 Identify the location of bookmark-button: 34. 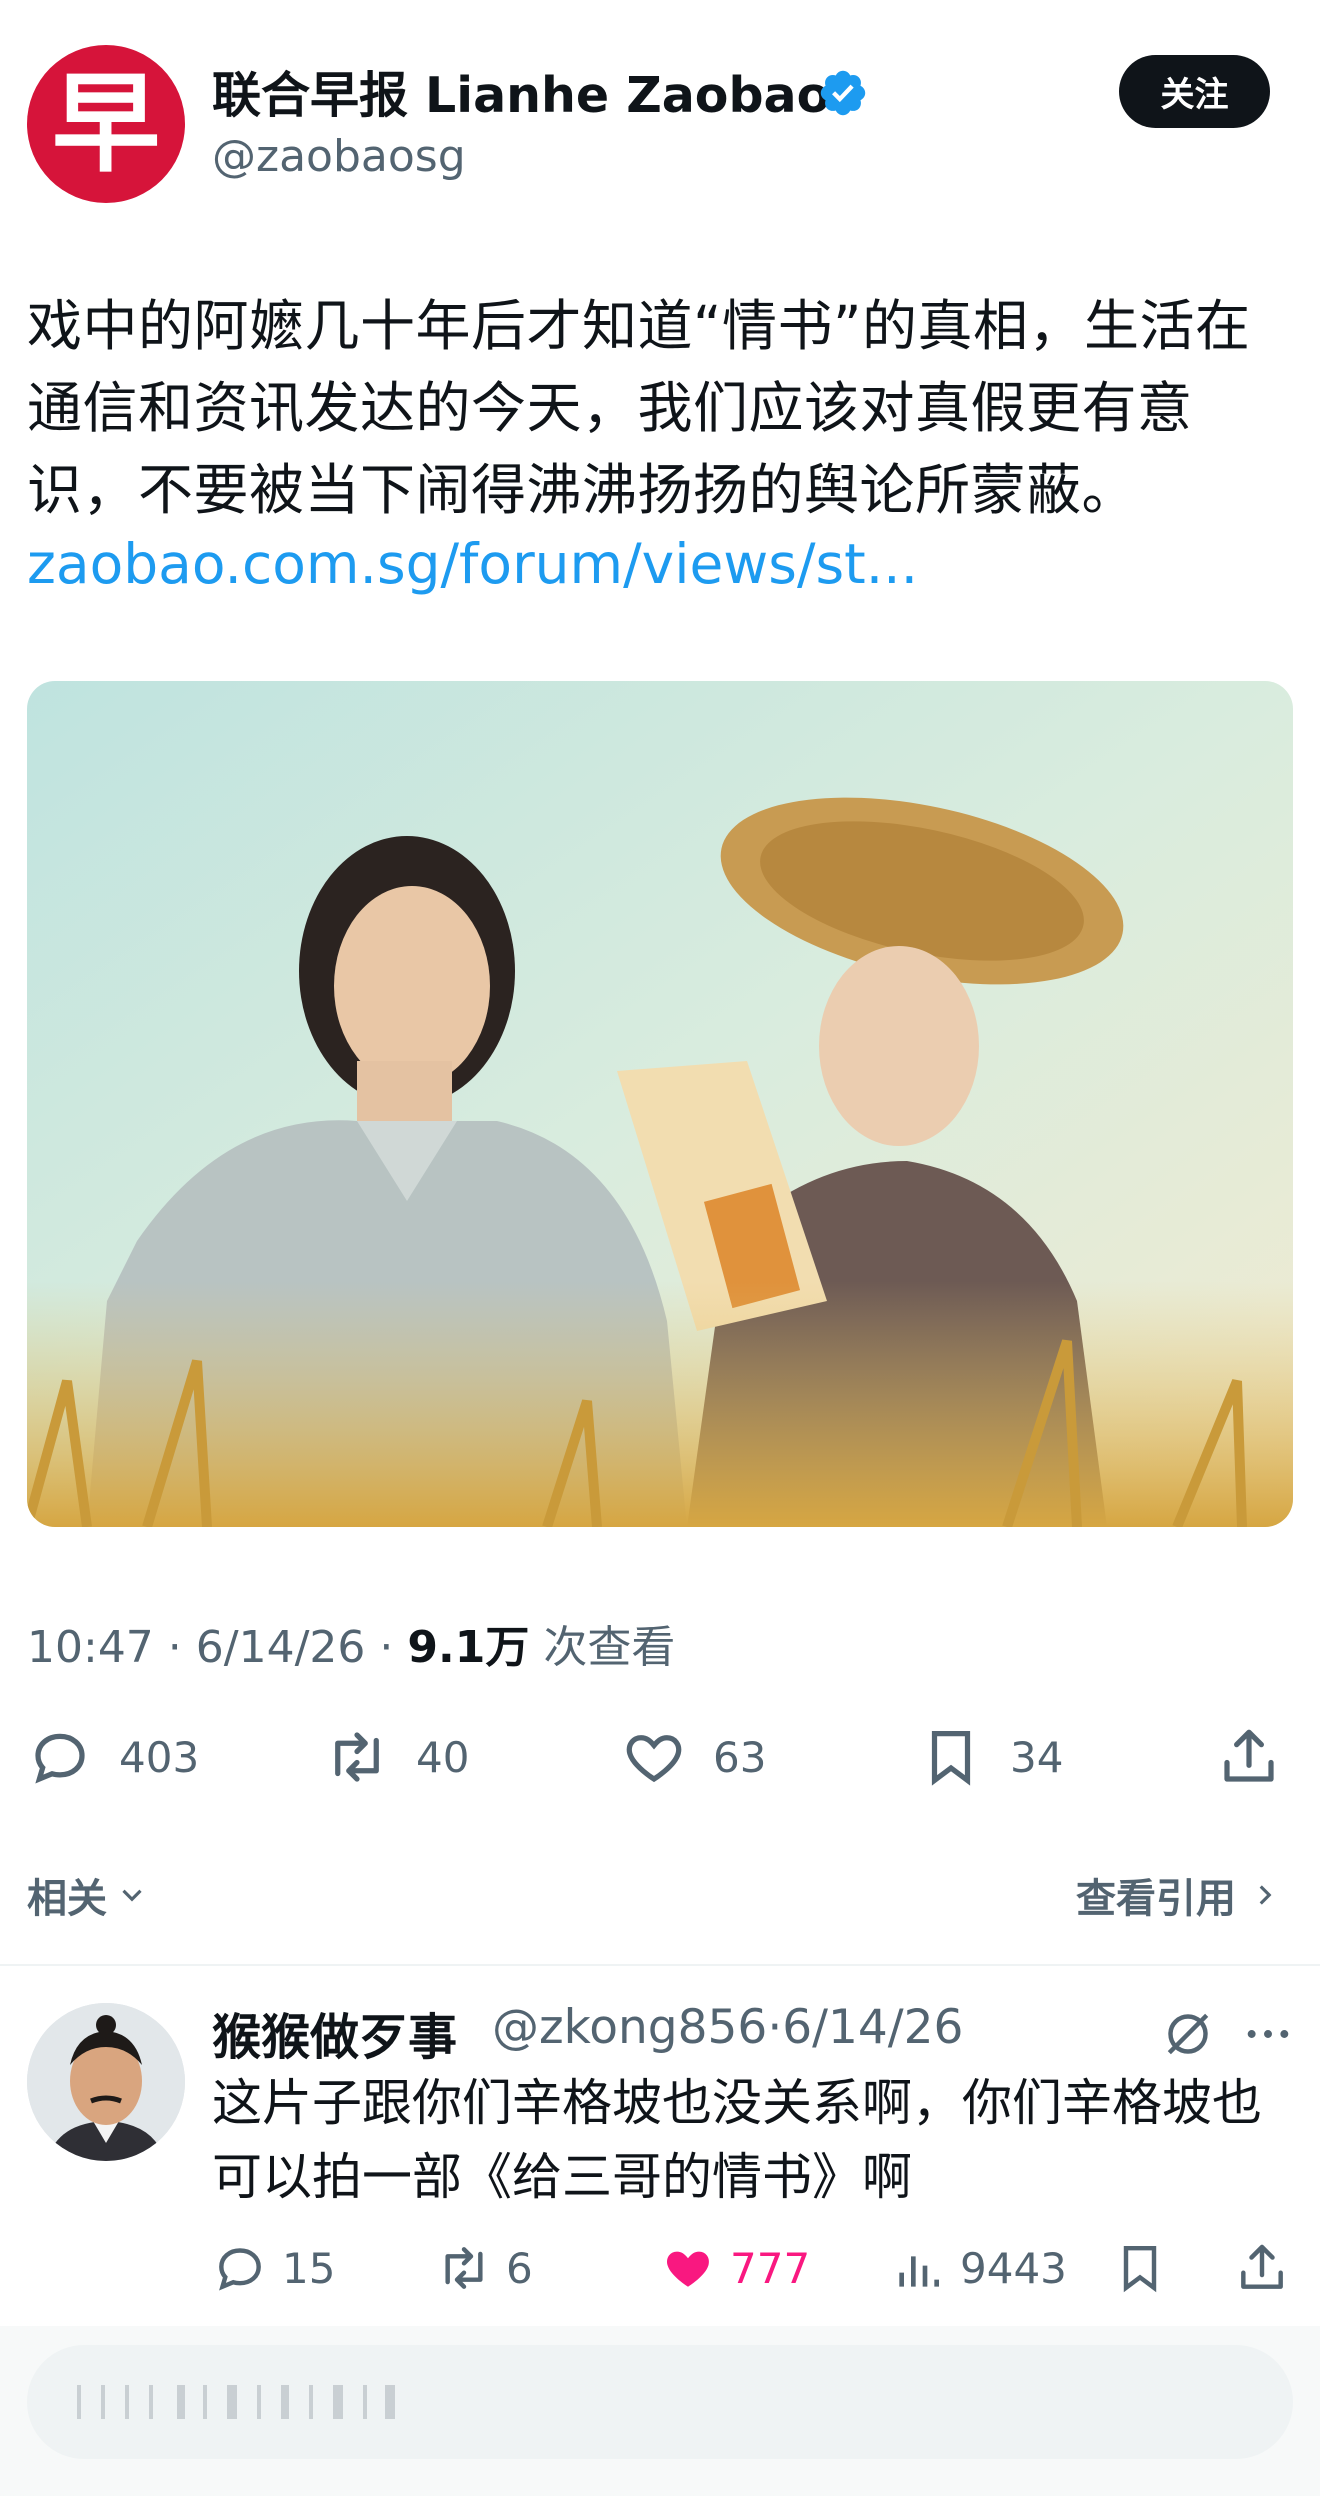
(990, 1757).